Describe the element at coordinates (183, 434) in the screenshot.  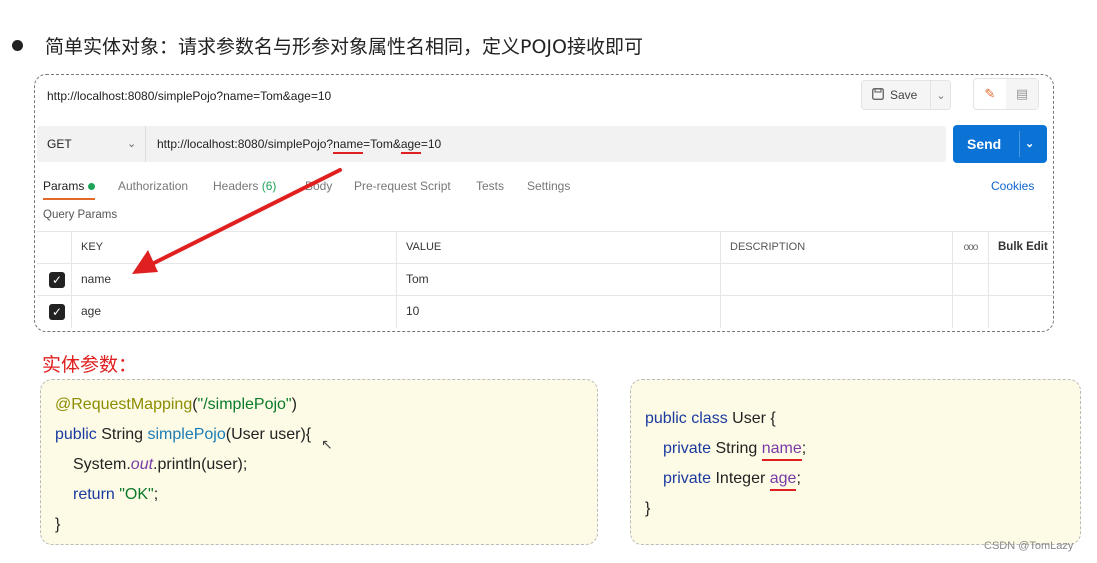
I see `code-line: public String simplePojo(User user){` at that location.